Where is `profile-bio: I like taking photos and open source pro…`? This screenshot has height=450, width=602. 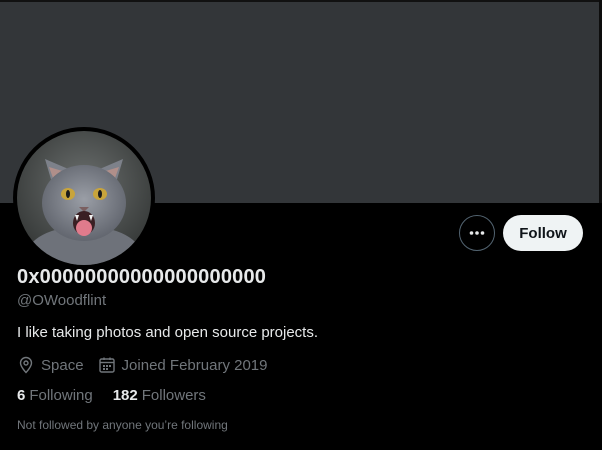
profile-bio: I like taking photos and open source pro… is located at coordinates (168, 332).